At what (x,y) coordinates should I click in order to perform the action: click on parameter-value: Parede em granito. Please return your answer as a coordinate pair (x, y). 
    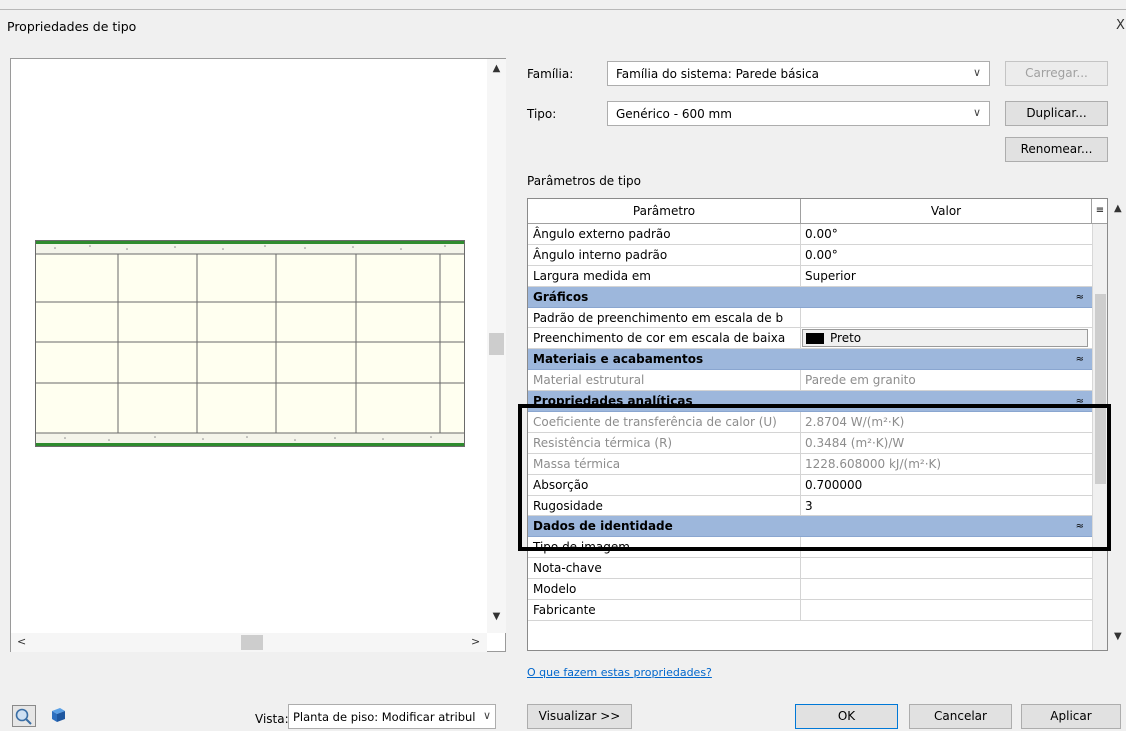
    Looking at the image, I should click on (860, 380).